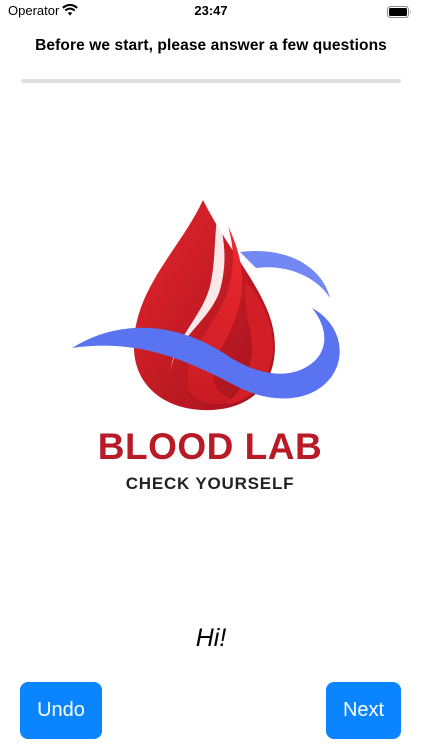  I want to click on logo-title: BLOOD LAB, so click(210, 446).